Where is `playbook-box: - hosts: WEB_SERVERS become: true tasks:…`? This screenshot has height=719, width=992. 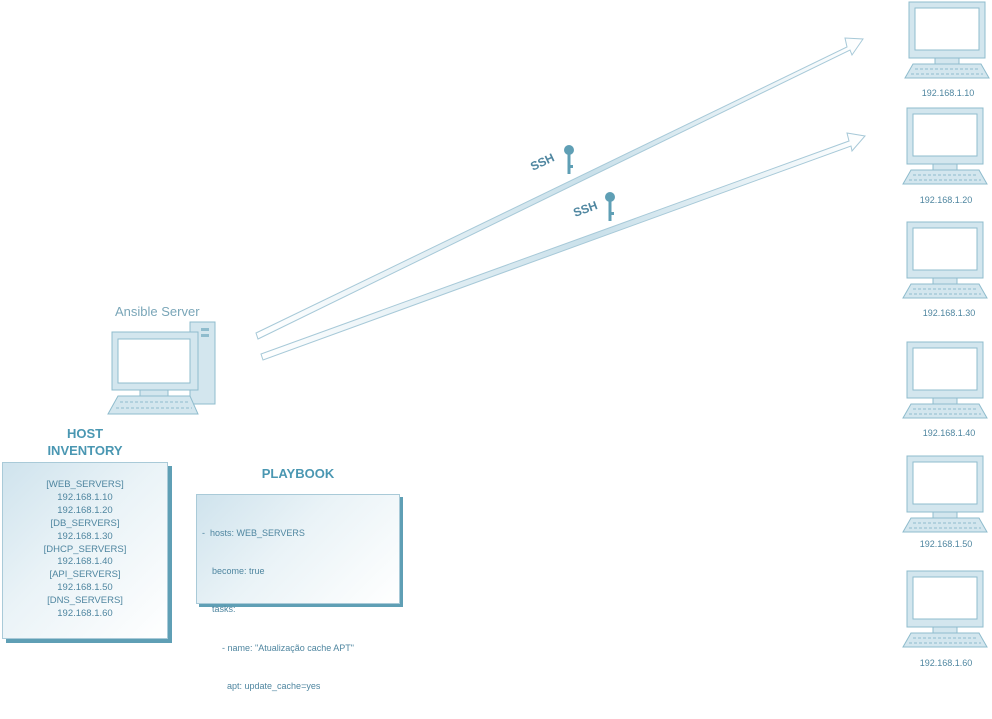
playbook-box: - hosts: WEB_SERVERS become: true tasks:… is located at coordinates (298, 592).